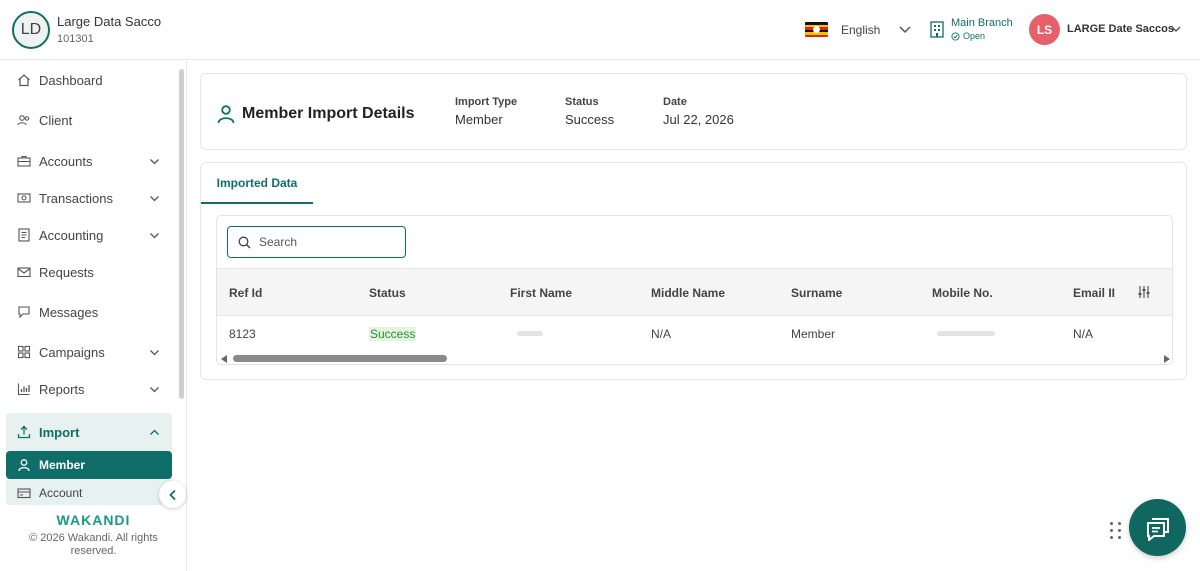 This screenshot has height=571, width=1200. Describe the element at coordinates (109, 21) in the screenshot. I see `org-name: Large Data Sacco` at that location.